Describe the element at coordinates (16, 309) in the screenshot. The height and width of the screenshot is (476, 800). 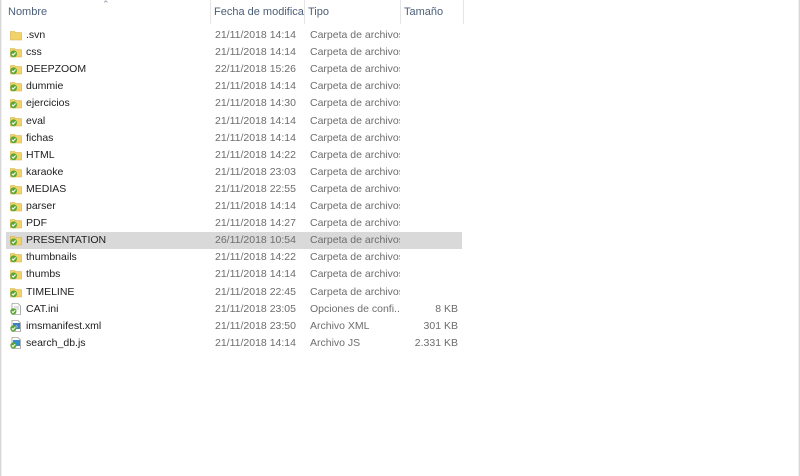
I see `ini-file-sync-icon` at that location.